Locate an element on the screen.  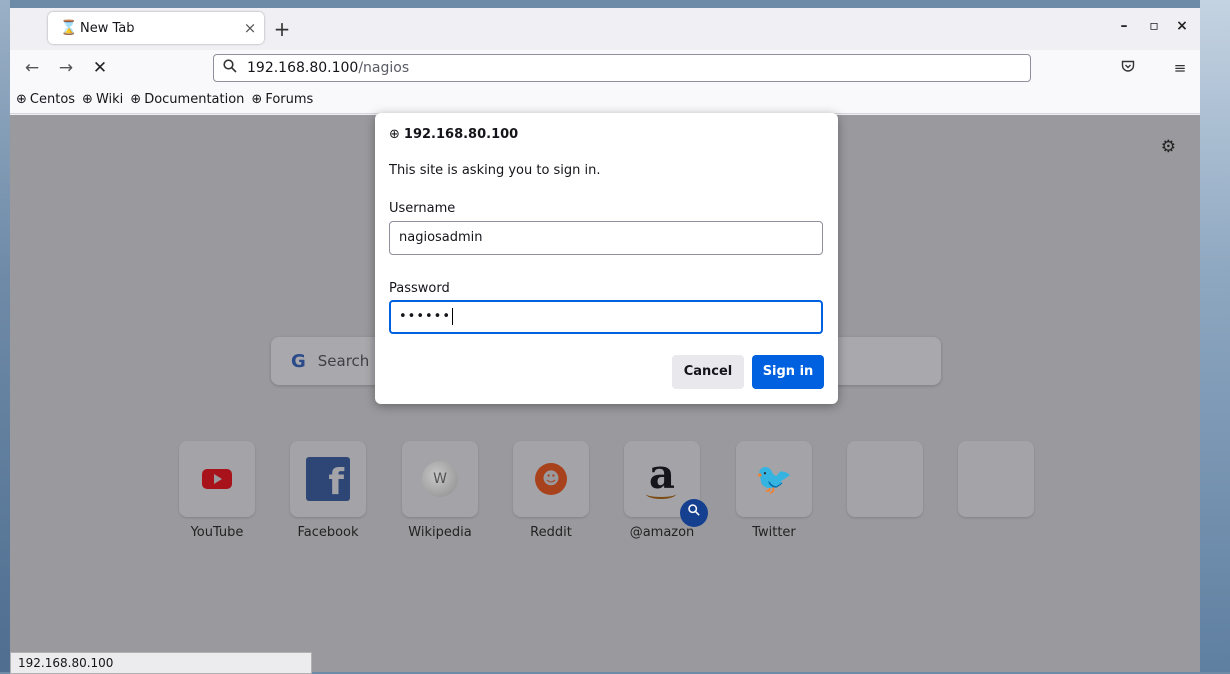
navigation-toolbar: ← → ✕ 192.168.80.100/nagios ≡ is located at coordinates (605, 68).